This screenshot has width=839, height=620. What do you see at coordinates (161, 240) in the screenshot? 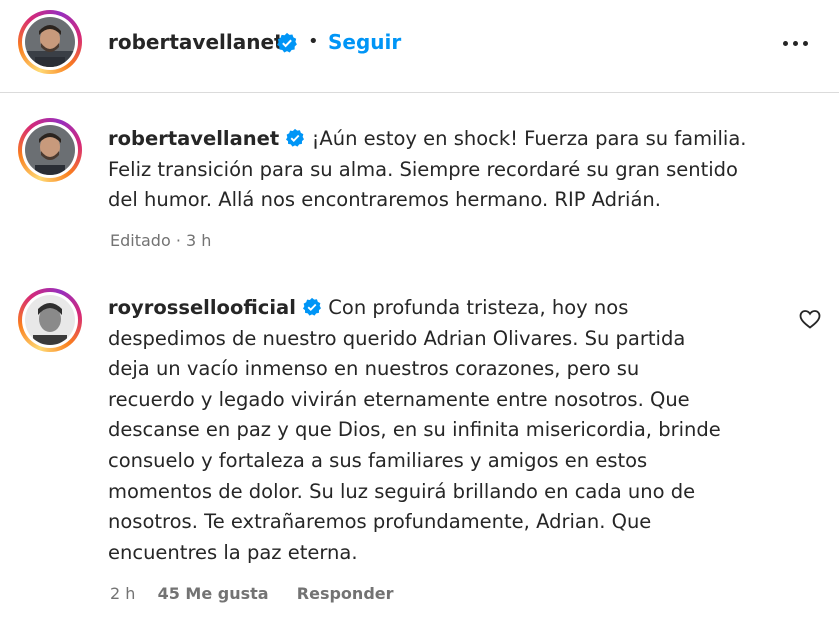
I see `comment-meta: Editado · 3 h` at bounding box center [161, 240].